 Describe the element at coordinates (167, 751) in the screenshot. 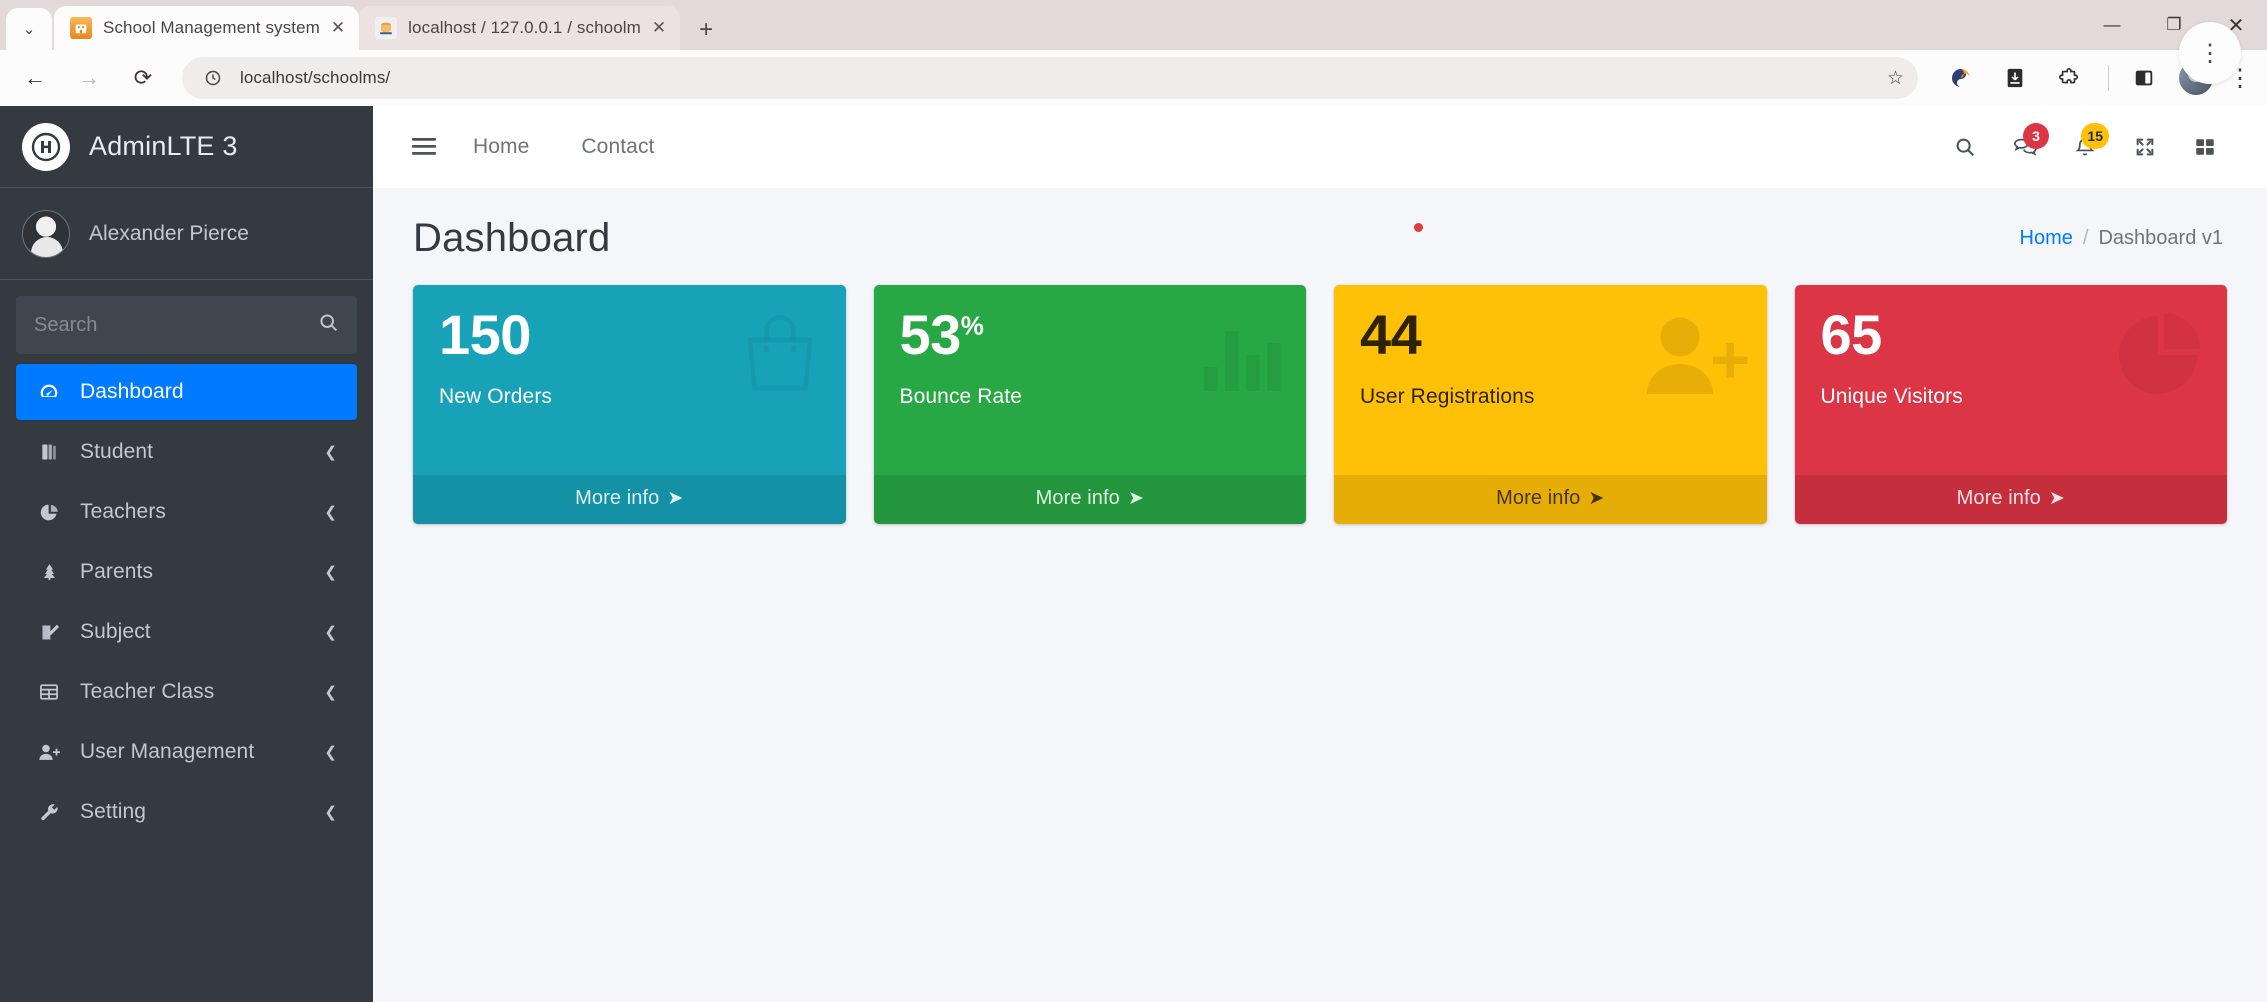

I see `sidebar-item-label: User Management` at that location.